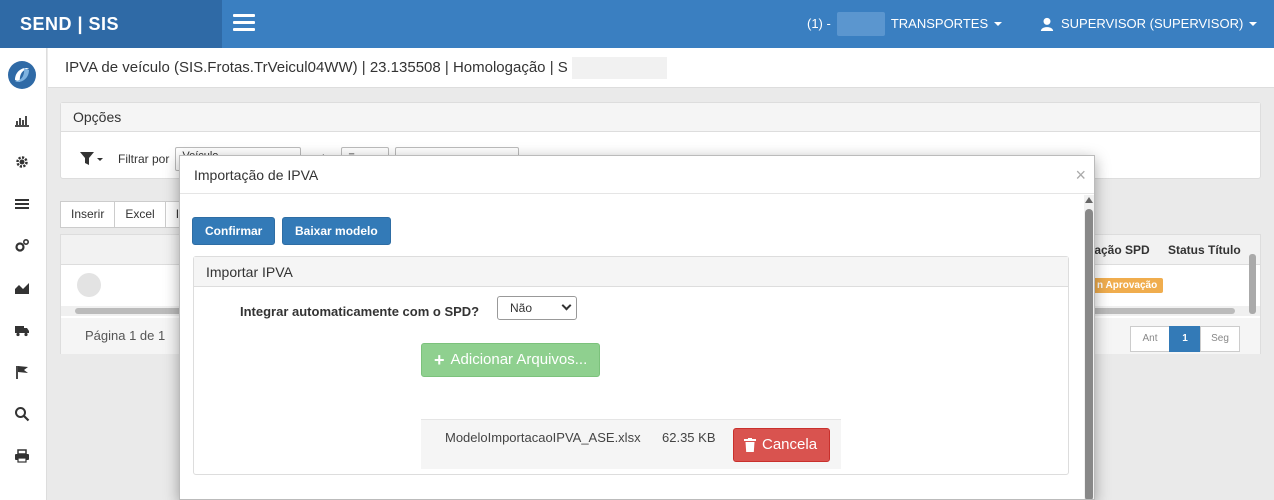 This screenshot has height=500, width=1274. I want to click on current-page-button: 1, so click(1185, 339).